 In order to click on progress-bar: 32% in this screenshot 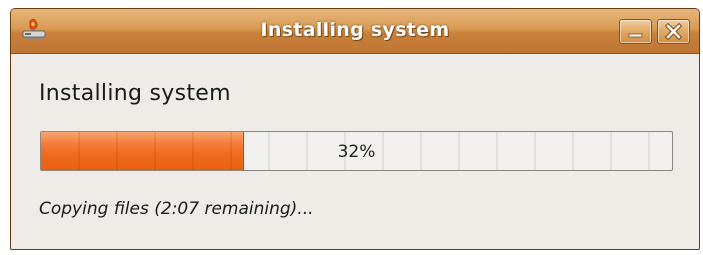, I will do `click(356, 151)`.